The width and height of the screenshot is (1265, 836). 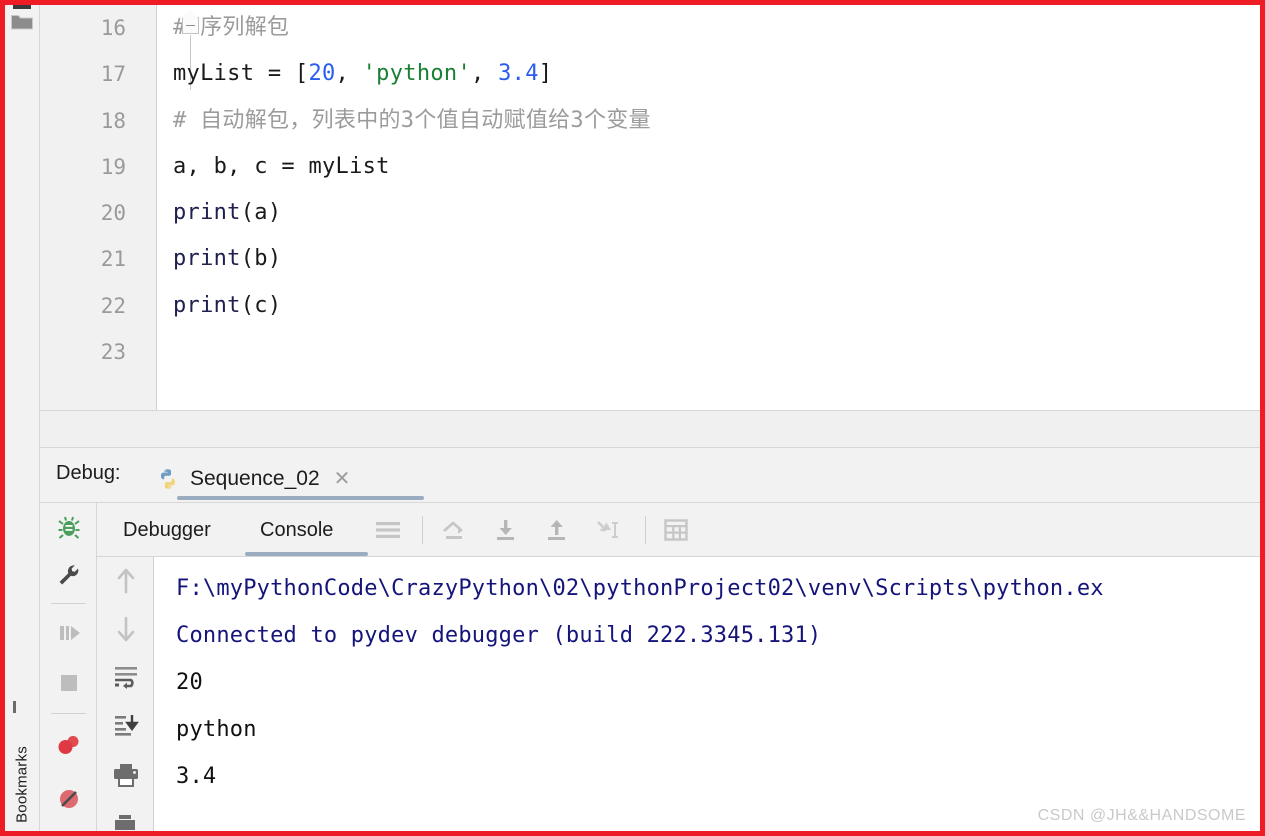 I want to click on scroll-to-end-icon, so click(x=125, y=725).